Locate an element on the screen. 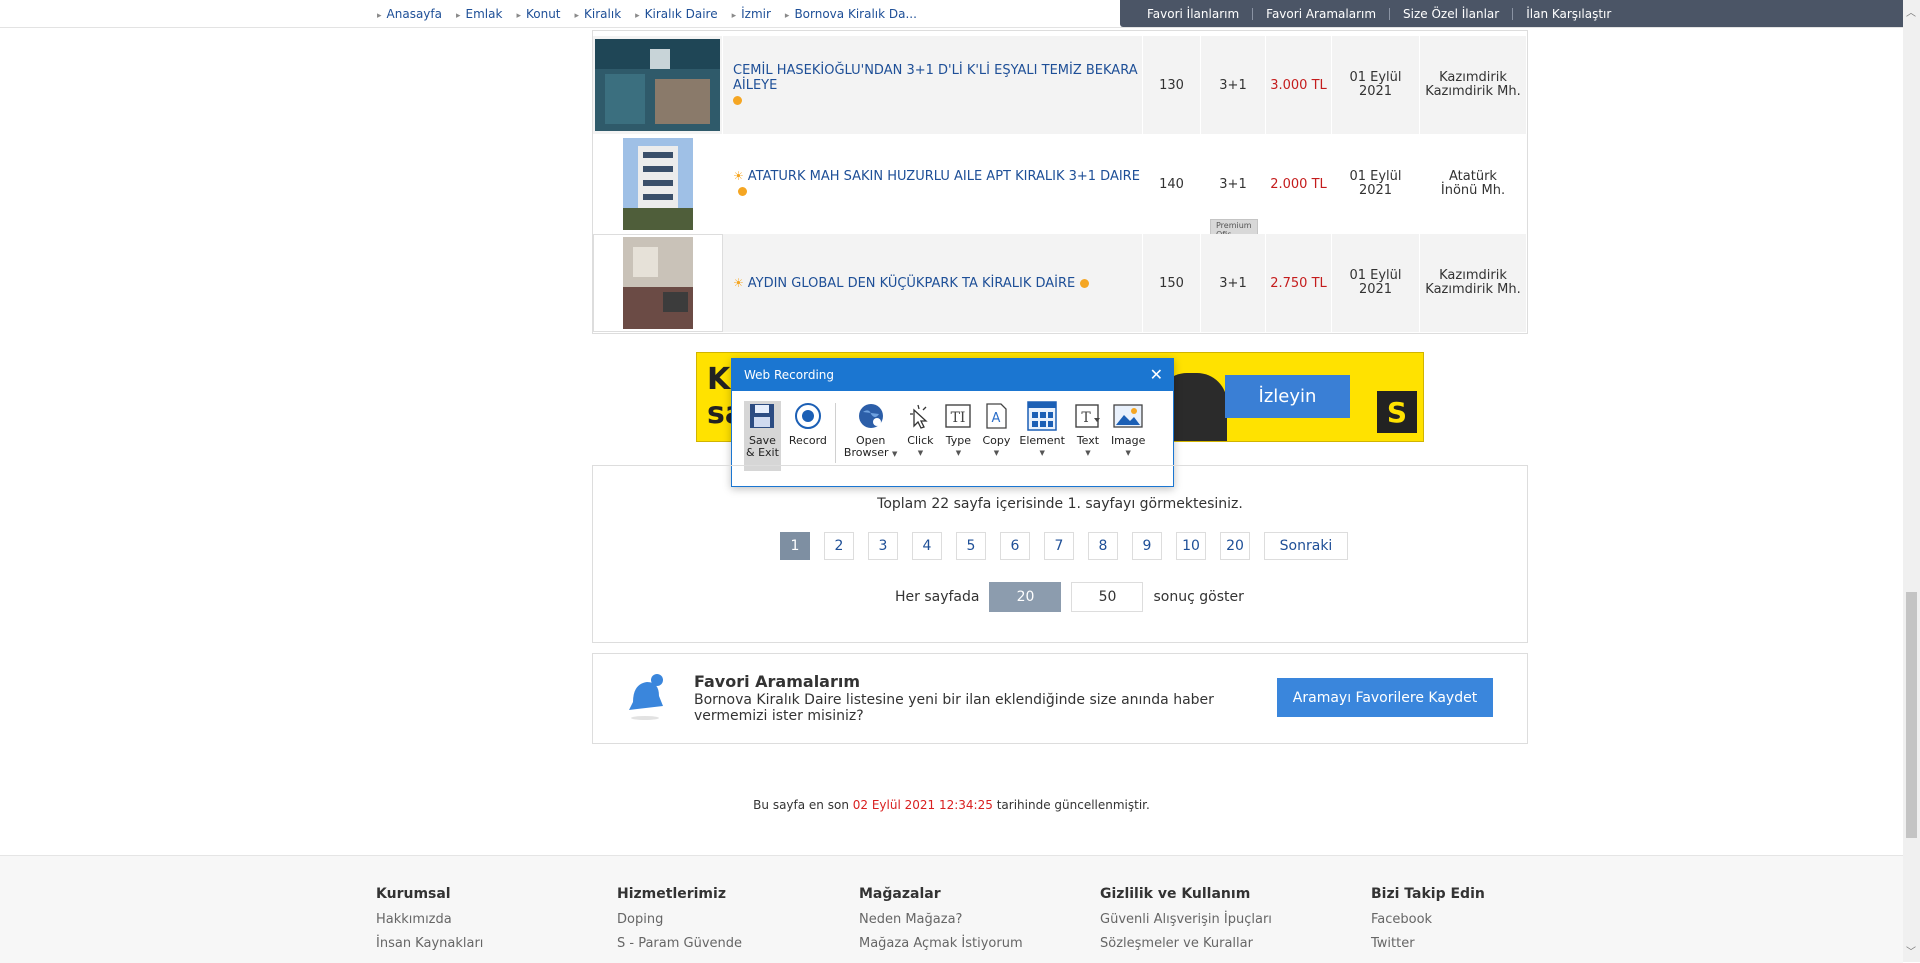 The height and width of the screenshot is (963, 1920). favorite-searches-link: Favori Aramalarım is located at coordinates (1320, 13).